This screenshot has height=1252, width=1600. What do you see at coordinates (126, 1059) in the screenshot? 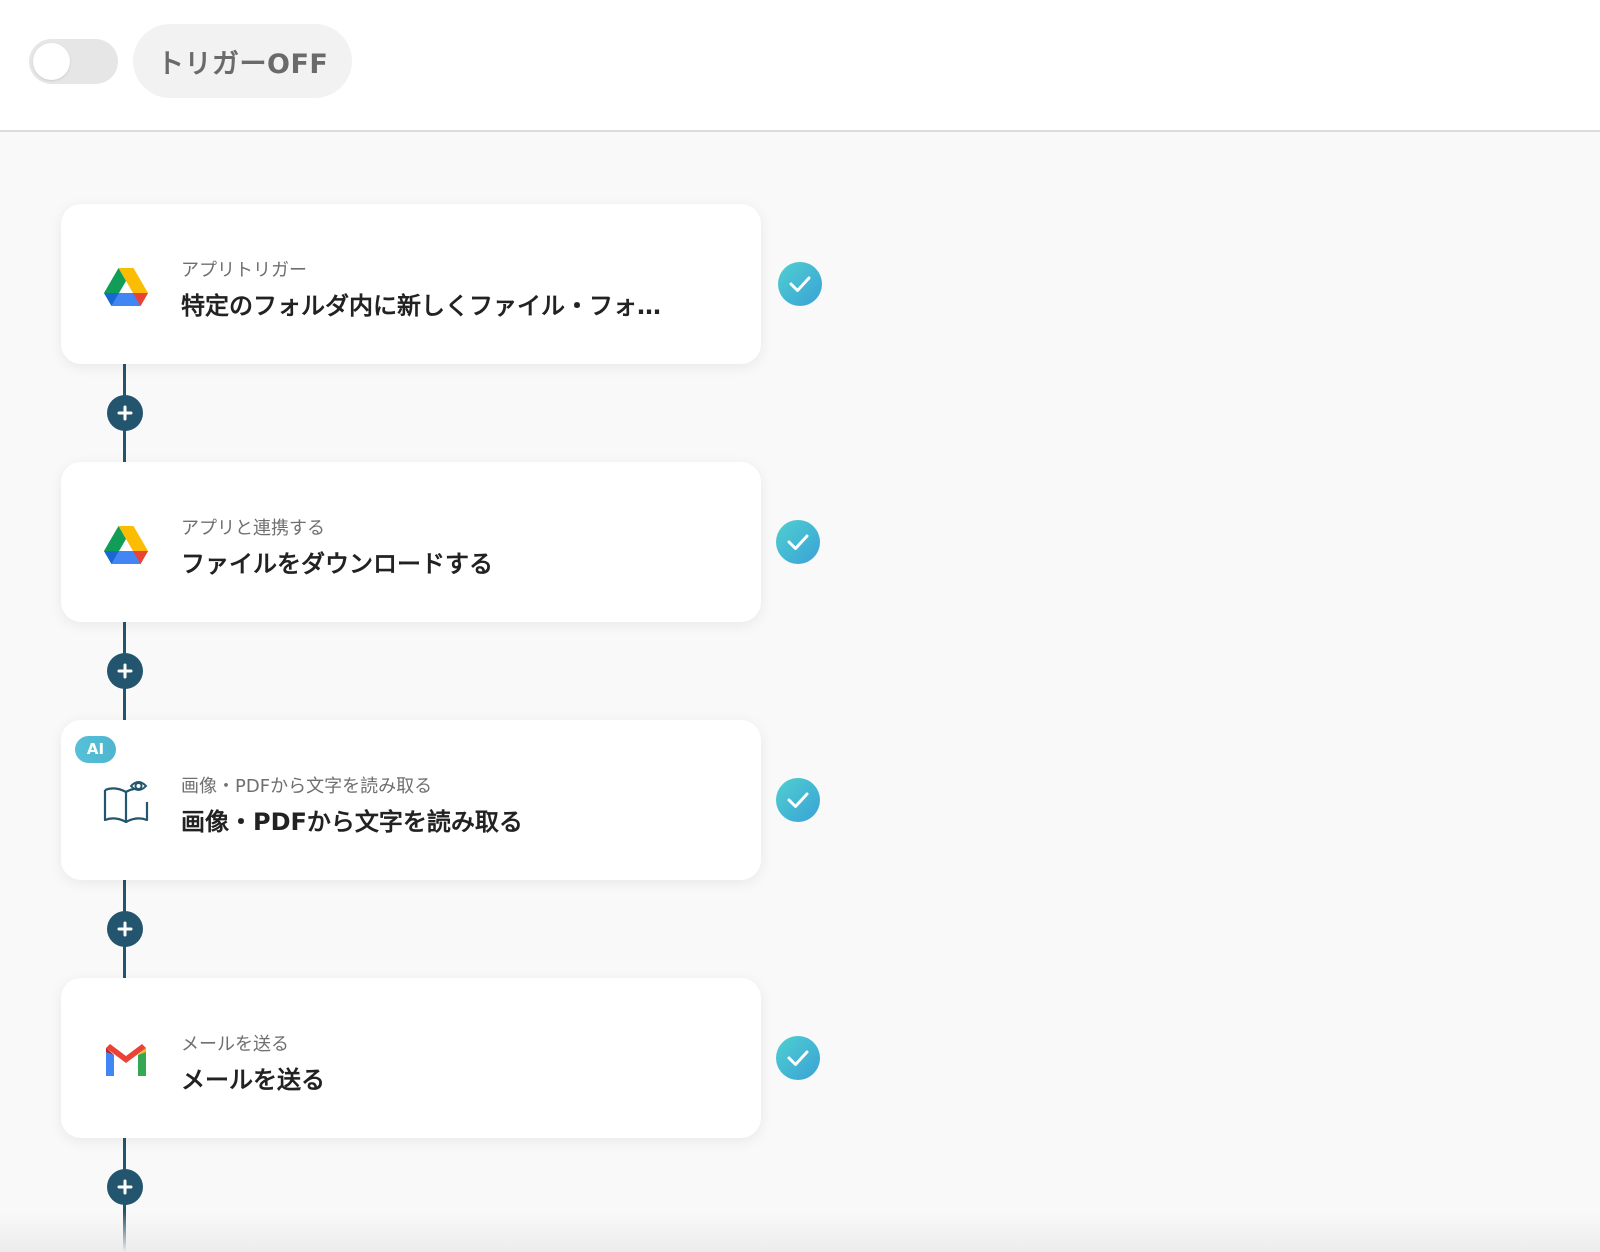
I see `gmail-icon` at bounding box center [126, 1059].